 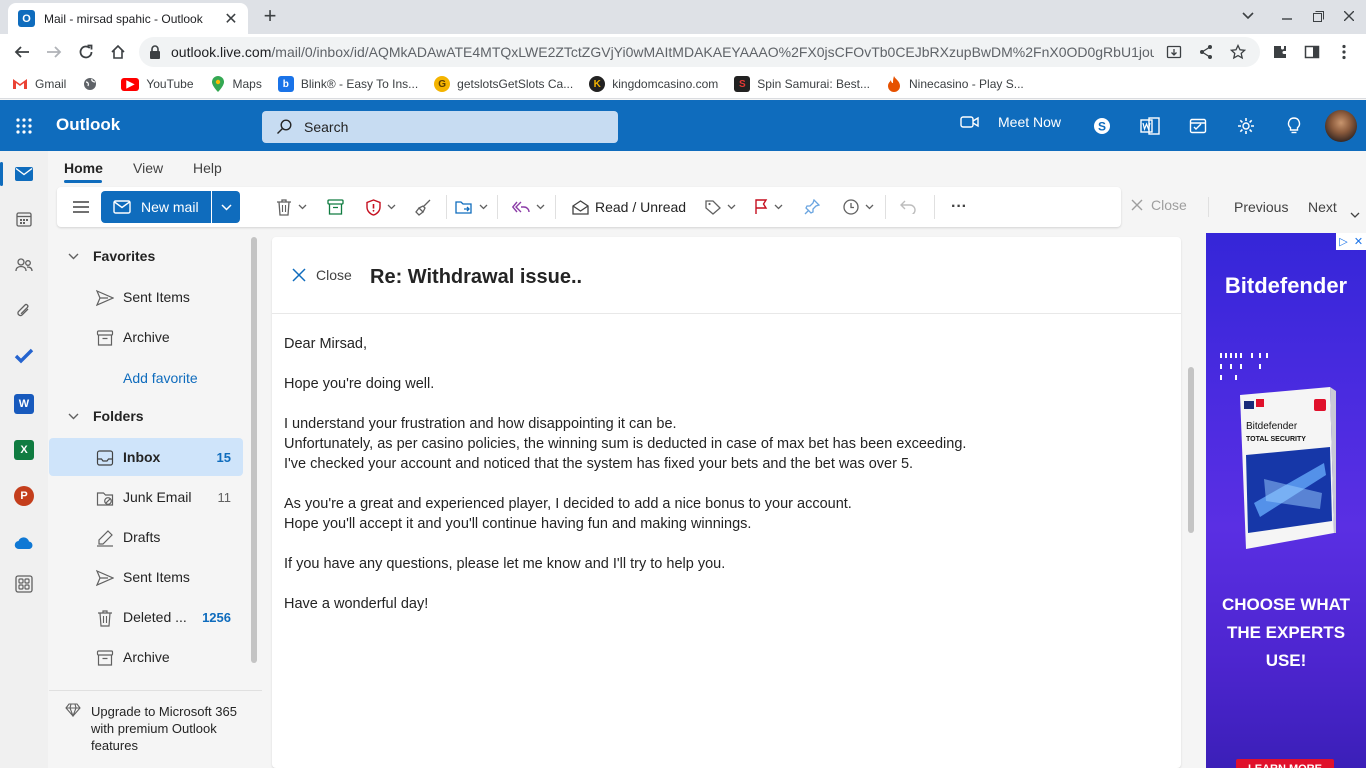 What do you see at coordinates (22, 52) in the screenshot?
I see `back-arrow-icon` at bounding box center [22, 52].